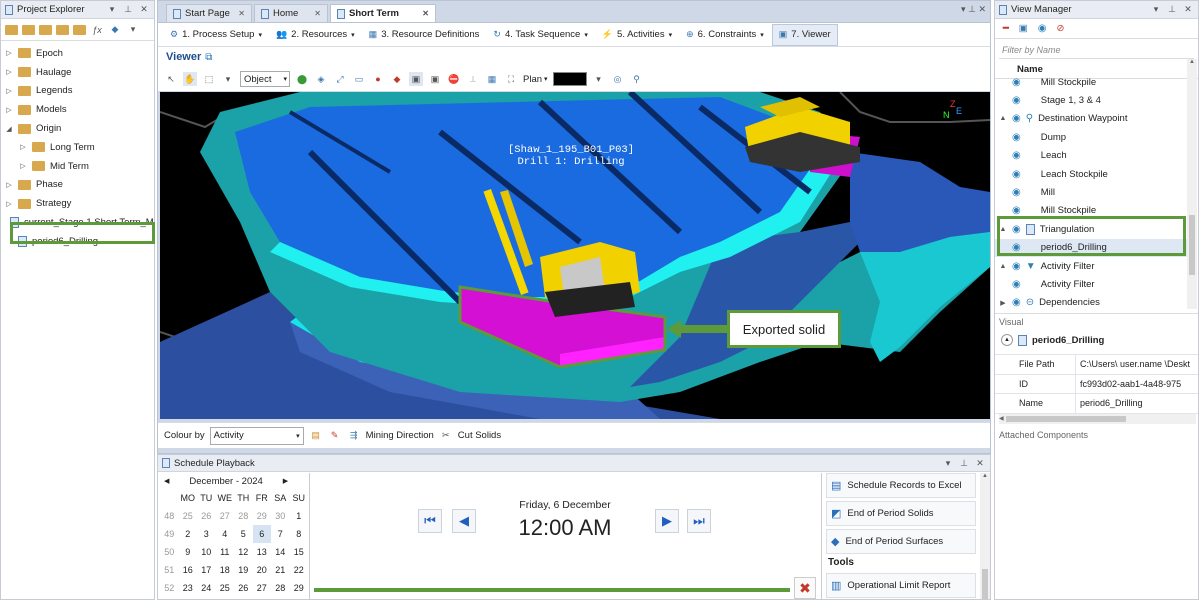 The image size is (1199, 600). I want to click on view-item-mill: ◉ Mill, so click(1091, 192).